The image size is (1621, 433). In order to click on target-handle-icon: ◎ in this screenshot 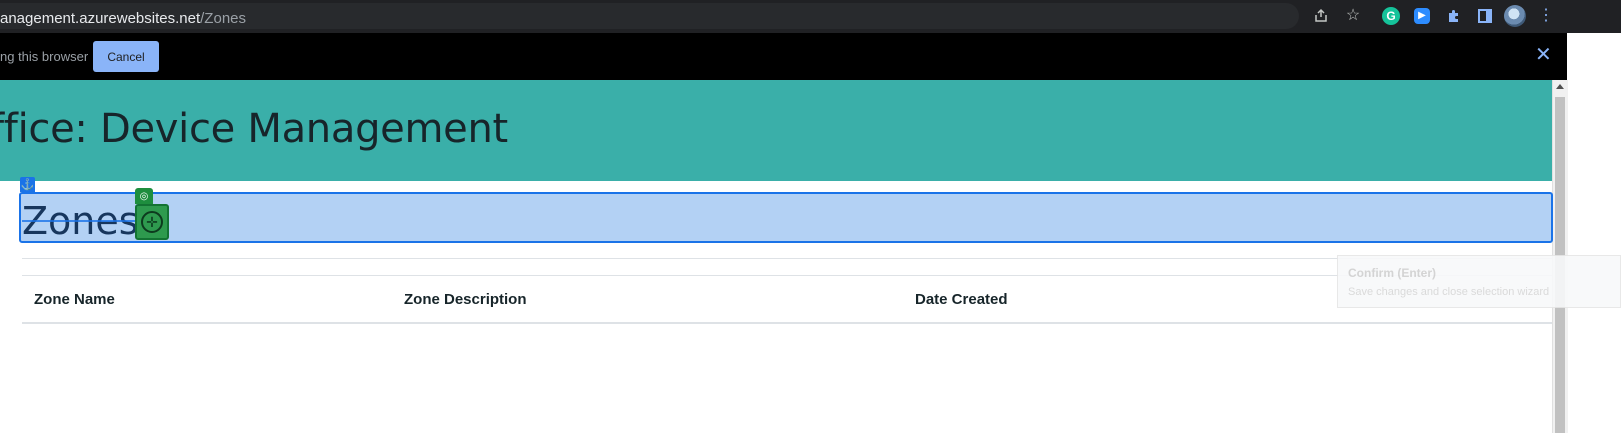, I will do `click(144, 196)`.